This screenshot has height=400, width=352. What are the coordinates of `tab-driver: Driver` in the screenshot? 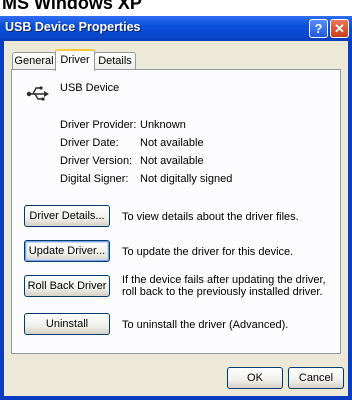 It's located at (75, 60).